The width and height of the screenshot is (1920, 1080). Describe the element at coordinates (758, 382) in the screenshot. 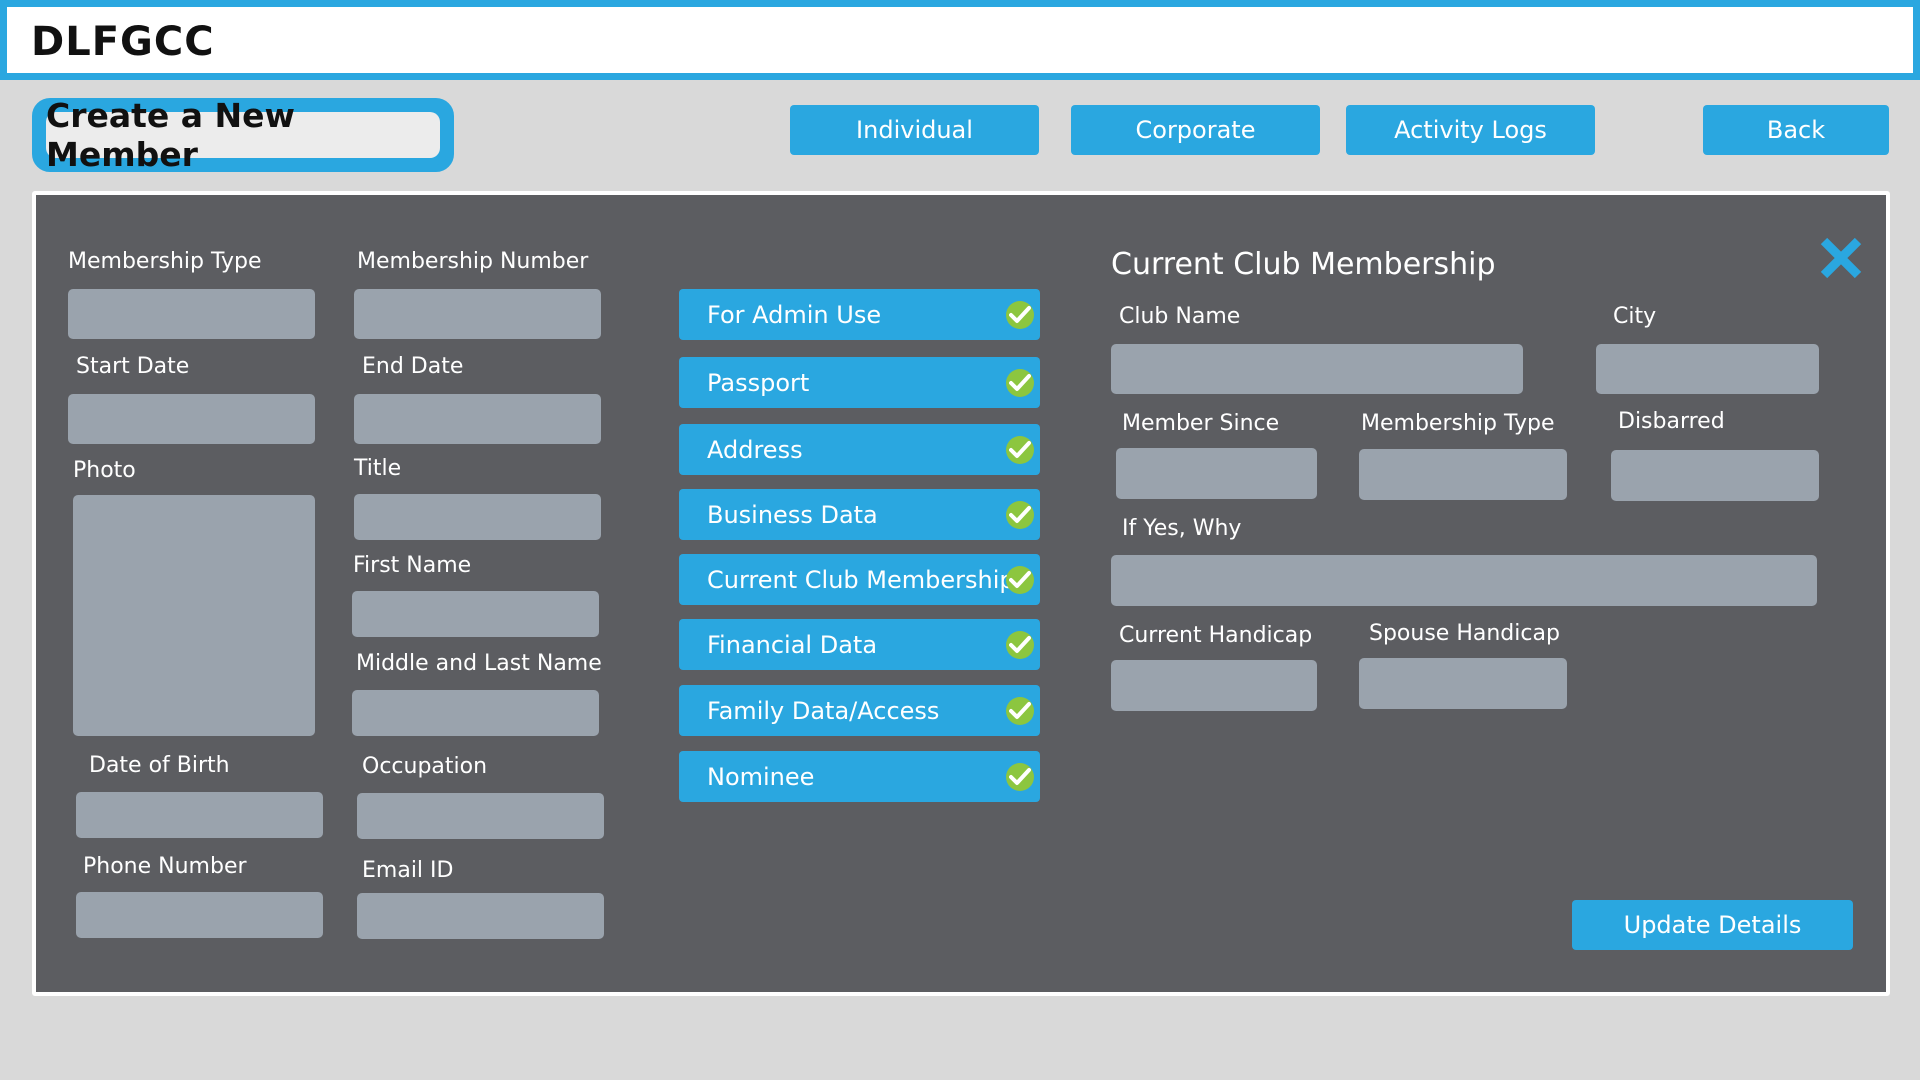

I see `section-label: Passport` at that location.